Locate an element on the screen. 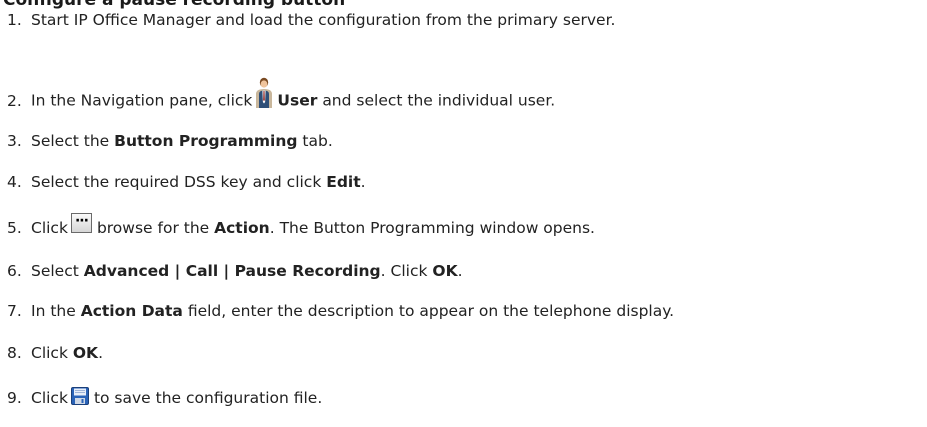 Image resolution: width=927 pixels, height=427 pixels. step-text: . The Button Programming window opens. is located at coordinates (432, 228).